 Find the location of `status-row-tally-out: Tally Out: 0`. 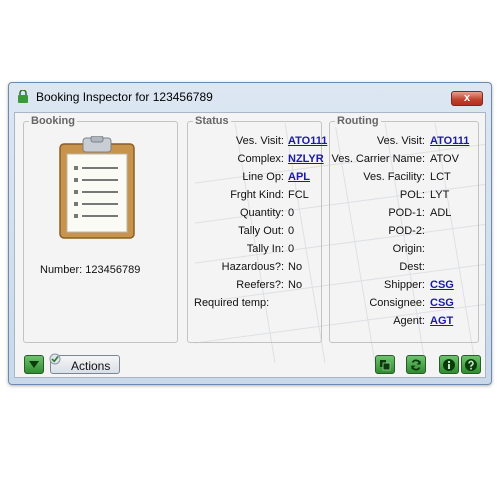

status-row-tally-out: Tally Out: 0 is located at coordinates (254, 232).